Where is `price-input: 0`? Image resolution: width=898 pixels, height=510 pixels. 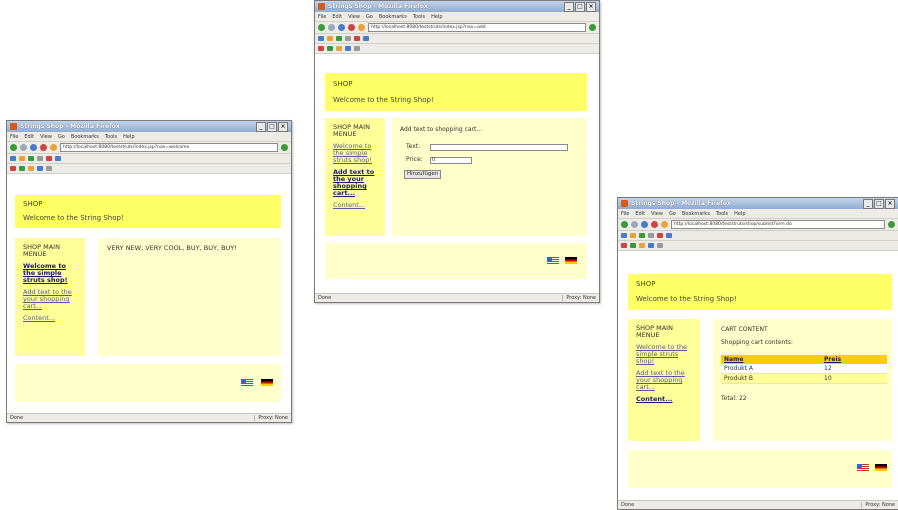 price-input: 0 is located at coordinates (451, 160).